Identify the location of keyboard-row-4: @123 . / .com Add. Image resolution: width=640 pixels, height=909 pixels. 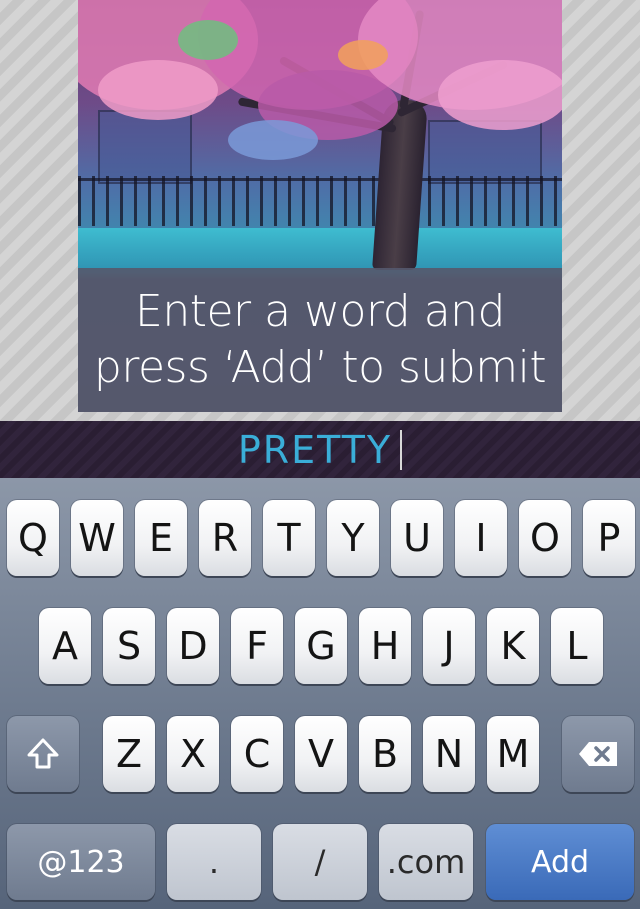
(320, 863).